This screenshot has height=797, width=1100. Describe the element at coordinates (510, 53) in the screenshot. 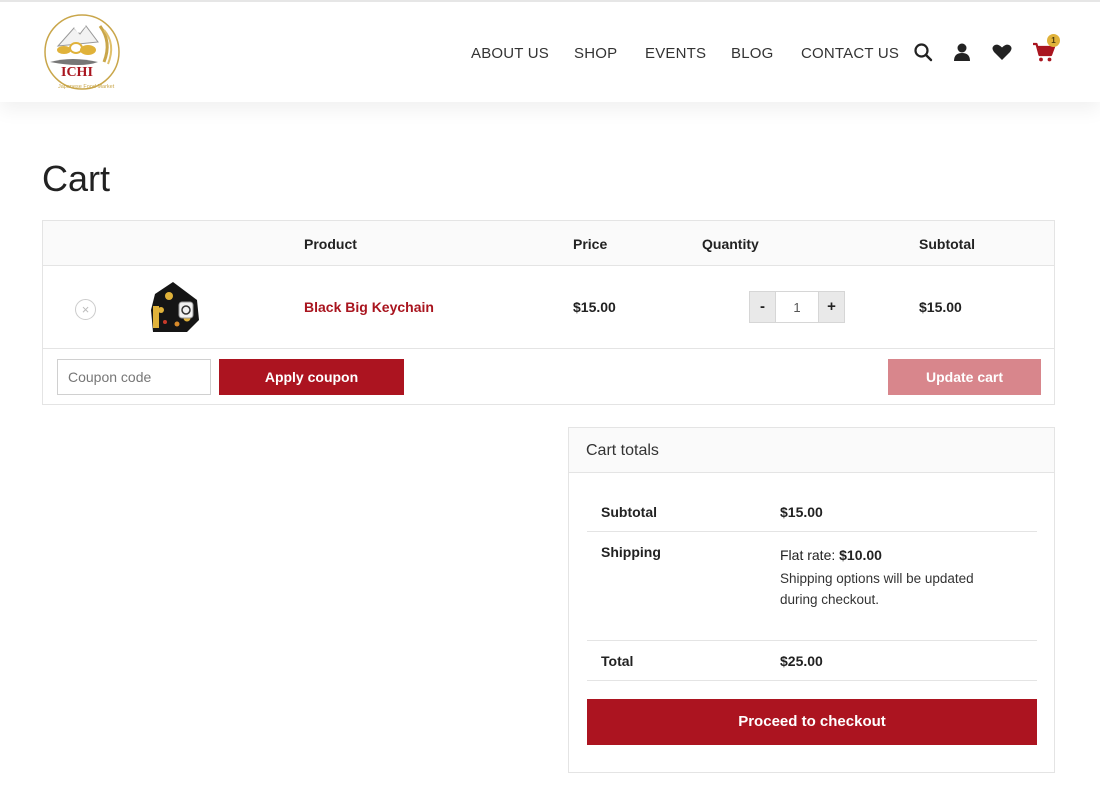

I see `nav-about-us: ABOUT US` at that location.